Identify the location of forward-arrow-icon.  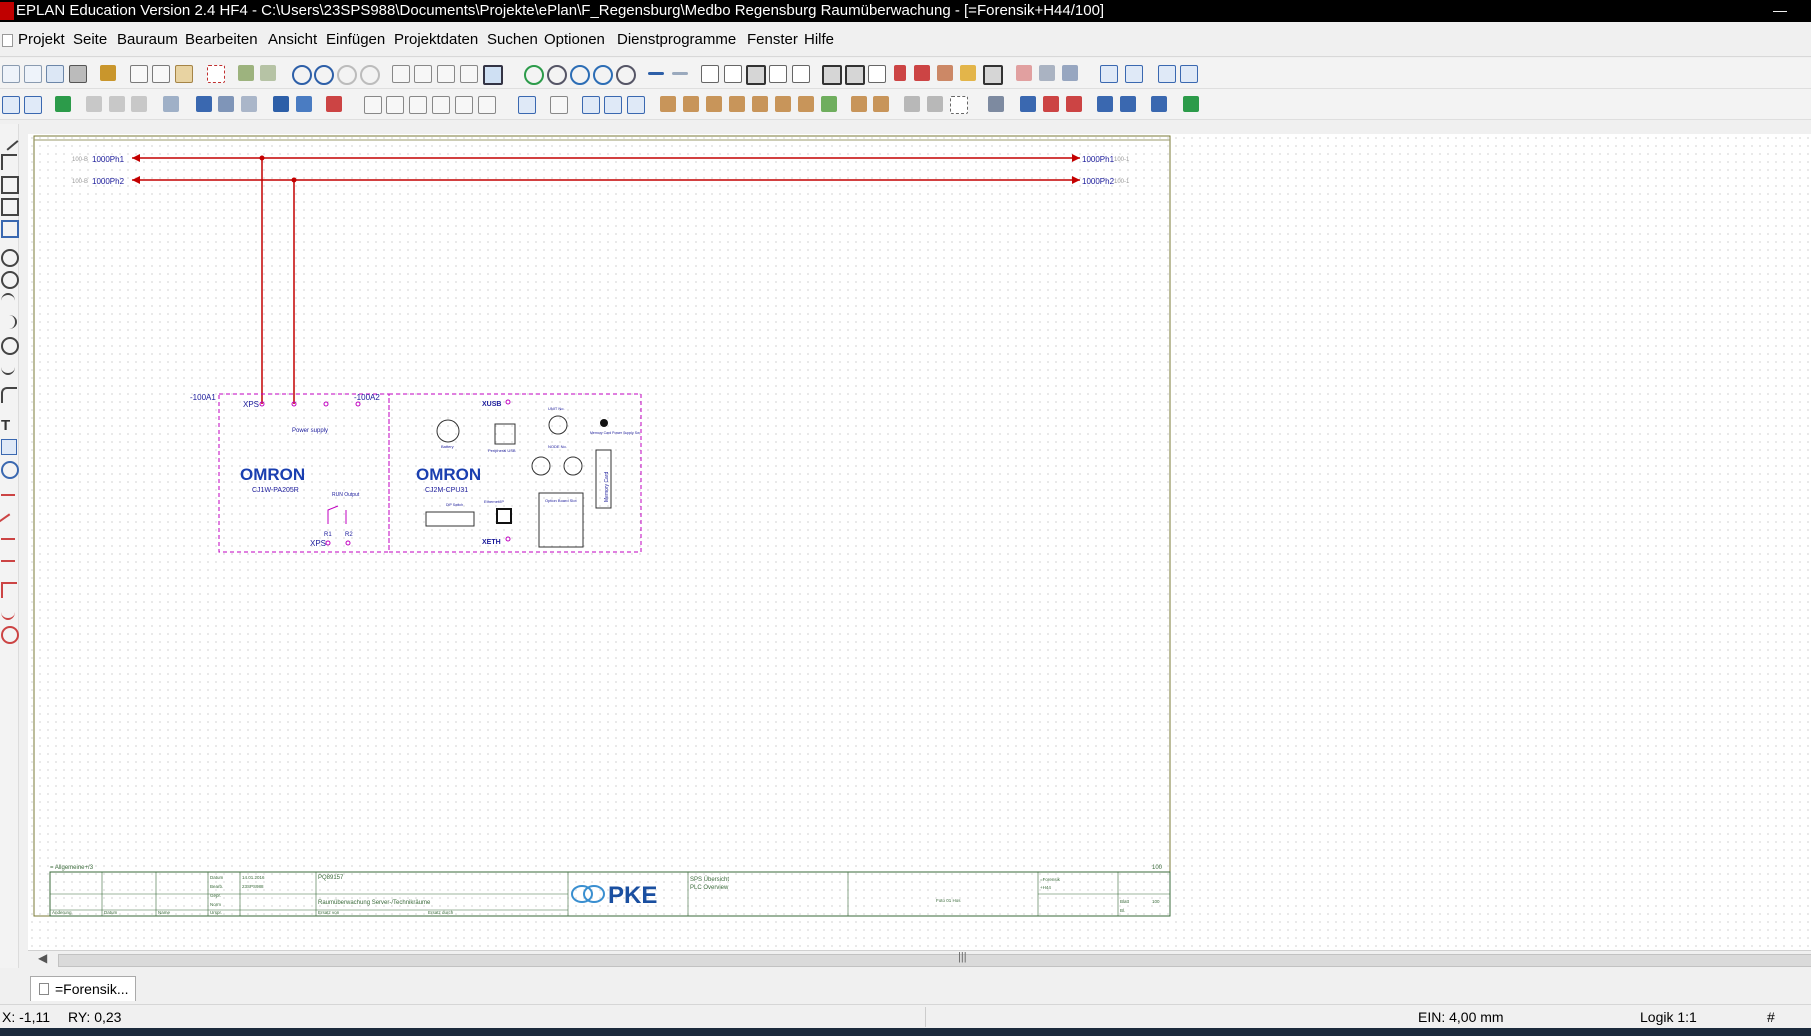
(680, 73).